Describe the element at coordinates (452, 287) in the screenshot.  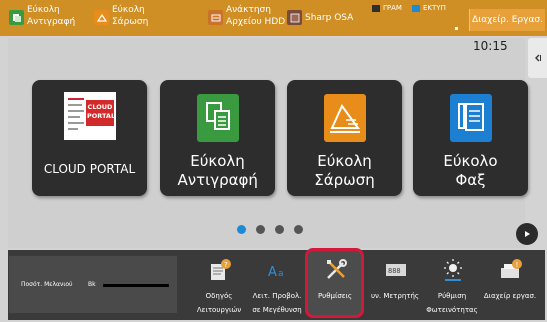
I see `dock-brightness: Ρύθμιση Φωτεινότητας` at that location.